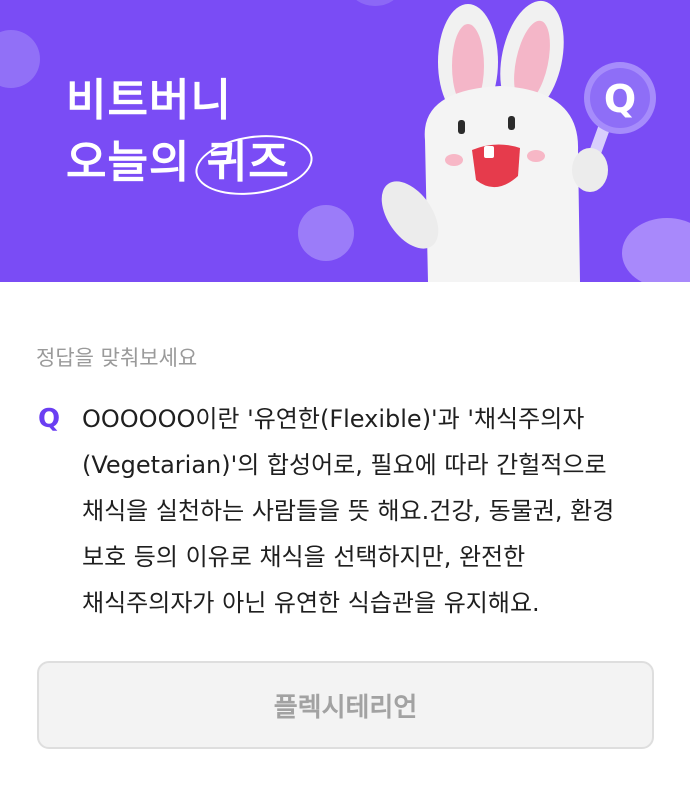  Describe the element at coordinates (620, 99) in the screenshot. I see `q-badge-letter: Q` at that location.